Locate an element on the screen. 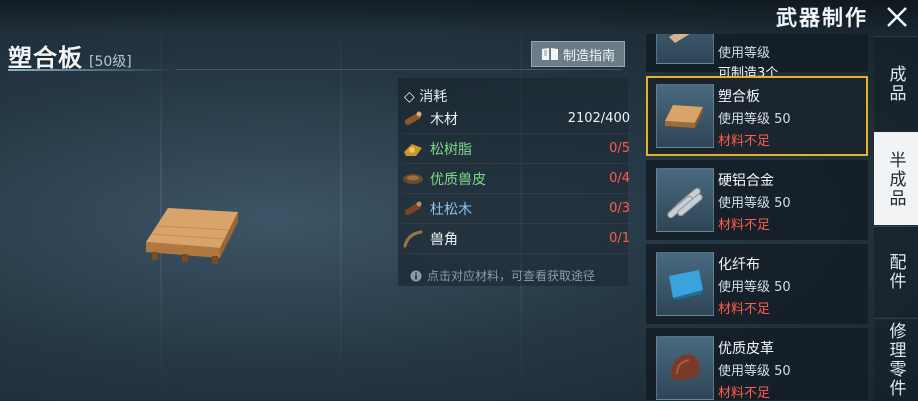 The width and height of the screenshot is (918, 401). materials-hint-text: 点击对应材料，可查看获取途径 is located at coordinates (511, 276).